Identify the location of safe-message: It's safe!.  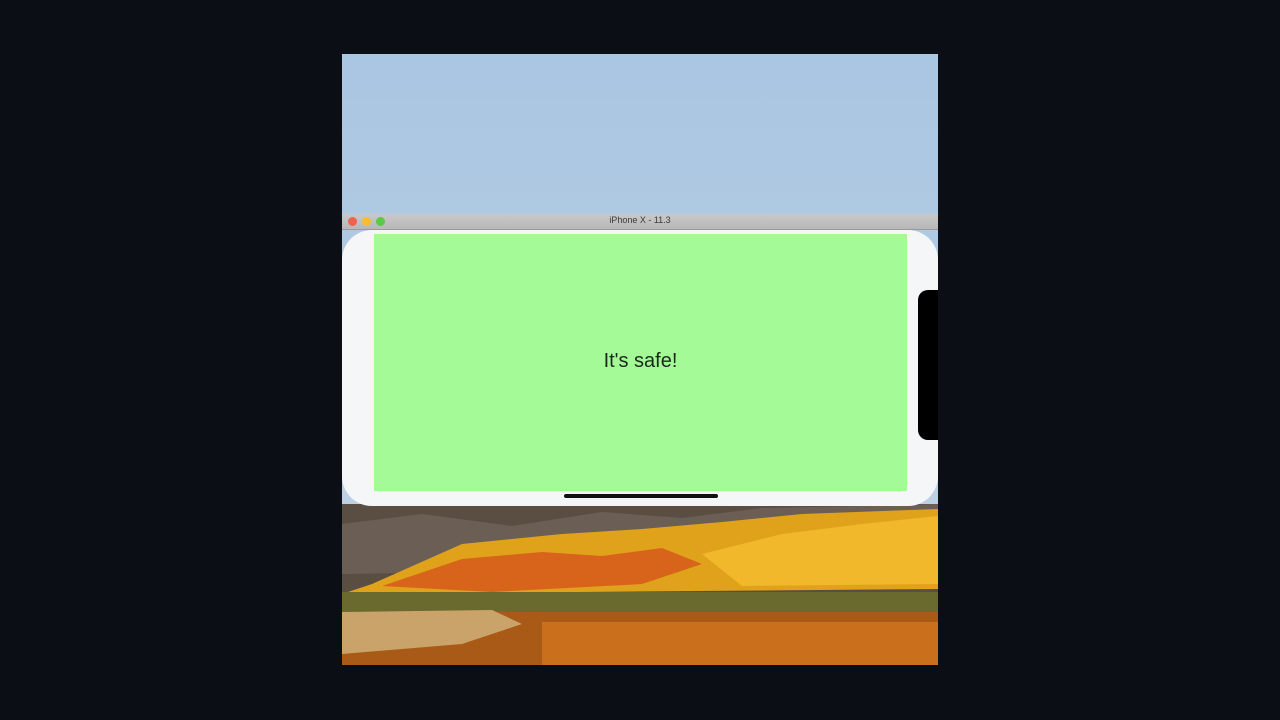
(640, 361).